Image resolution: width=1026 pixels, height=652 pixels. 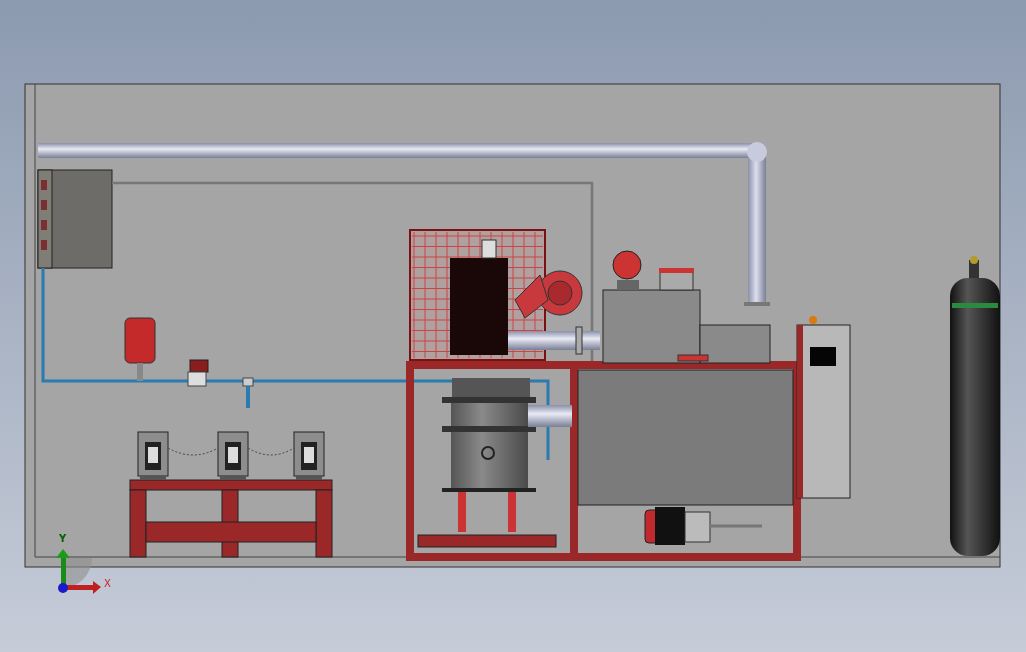 I want to click on axis-triad-drawing, so click(x=78, y=571).